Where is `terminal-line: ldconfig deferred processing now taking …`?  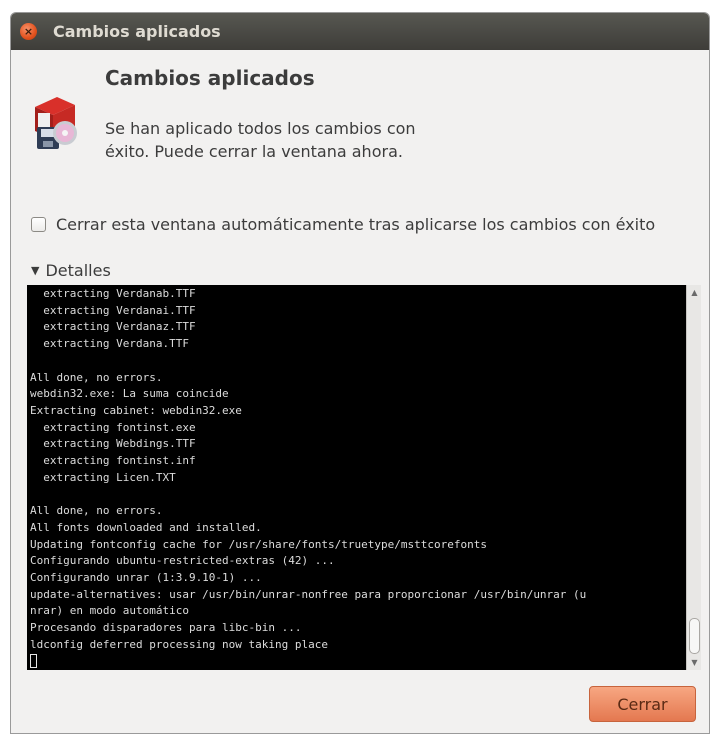 terminal-line: ldconfig deferred processing now taking … is located at coordinates (179, 644).